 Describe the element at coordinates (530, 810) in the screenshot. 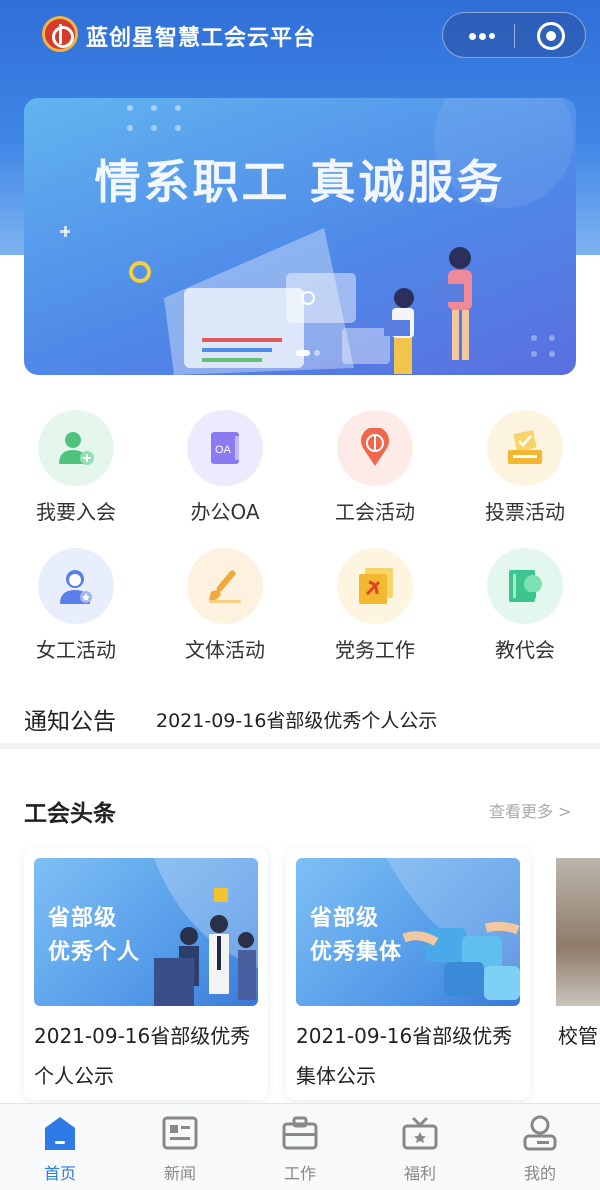

I see `see-more-link: 查看更多 >` at that location.